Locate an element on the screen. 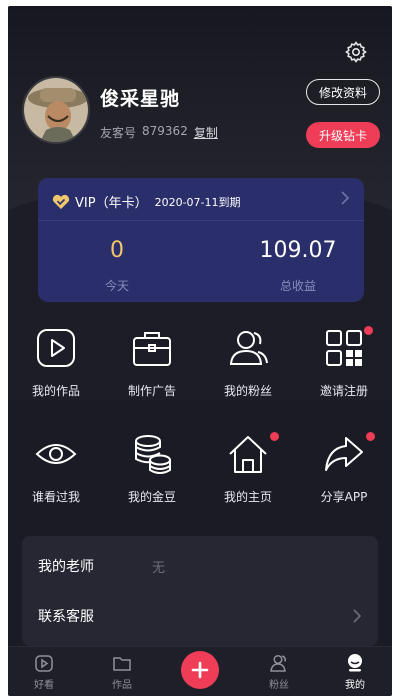  menu-invite: 邀请注册 is located at coordinates (344, 371).